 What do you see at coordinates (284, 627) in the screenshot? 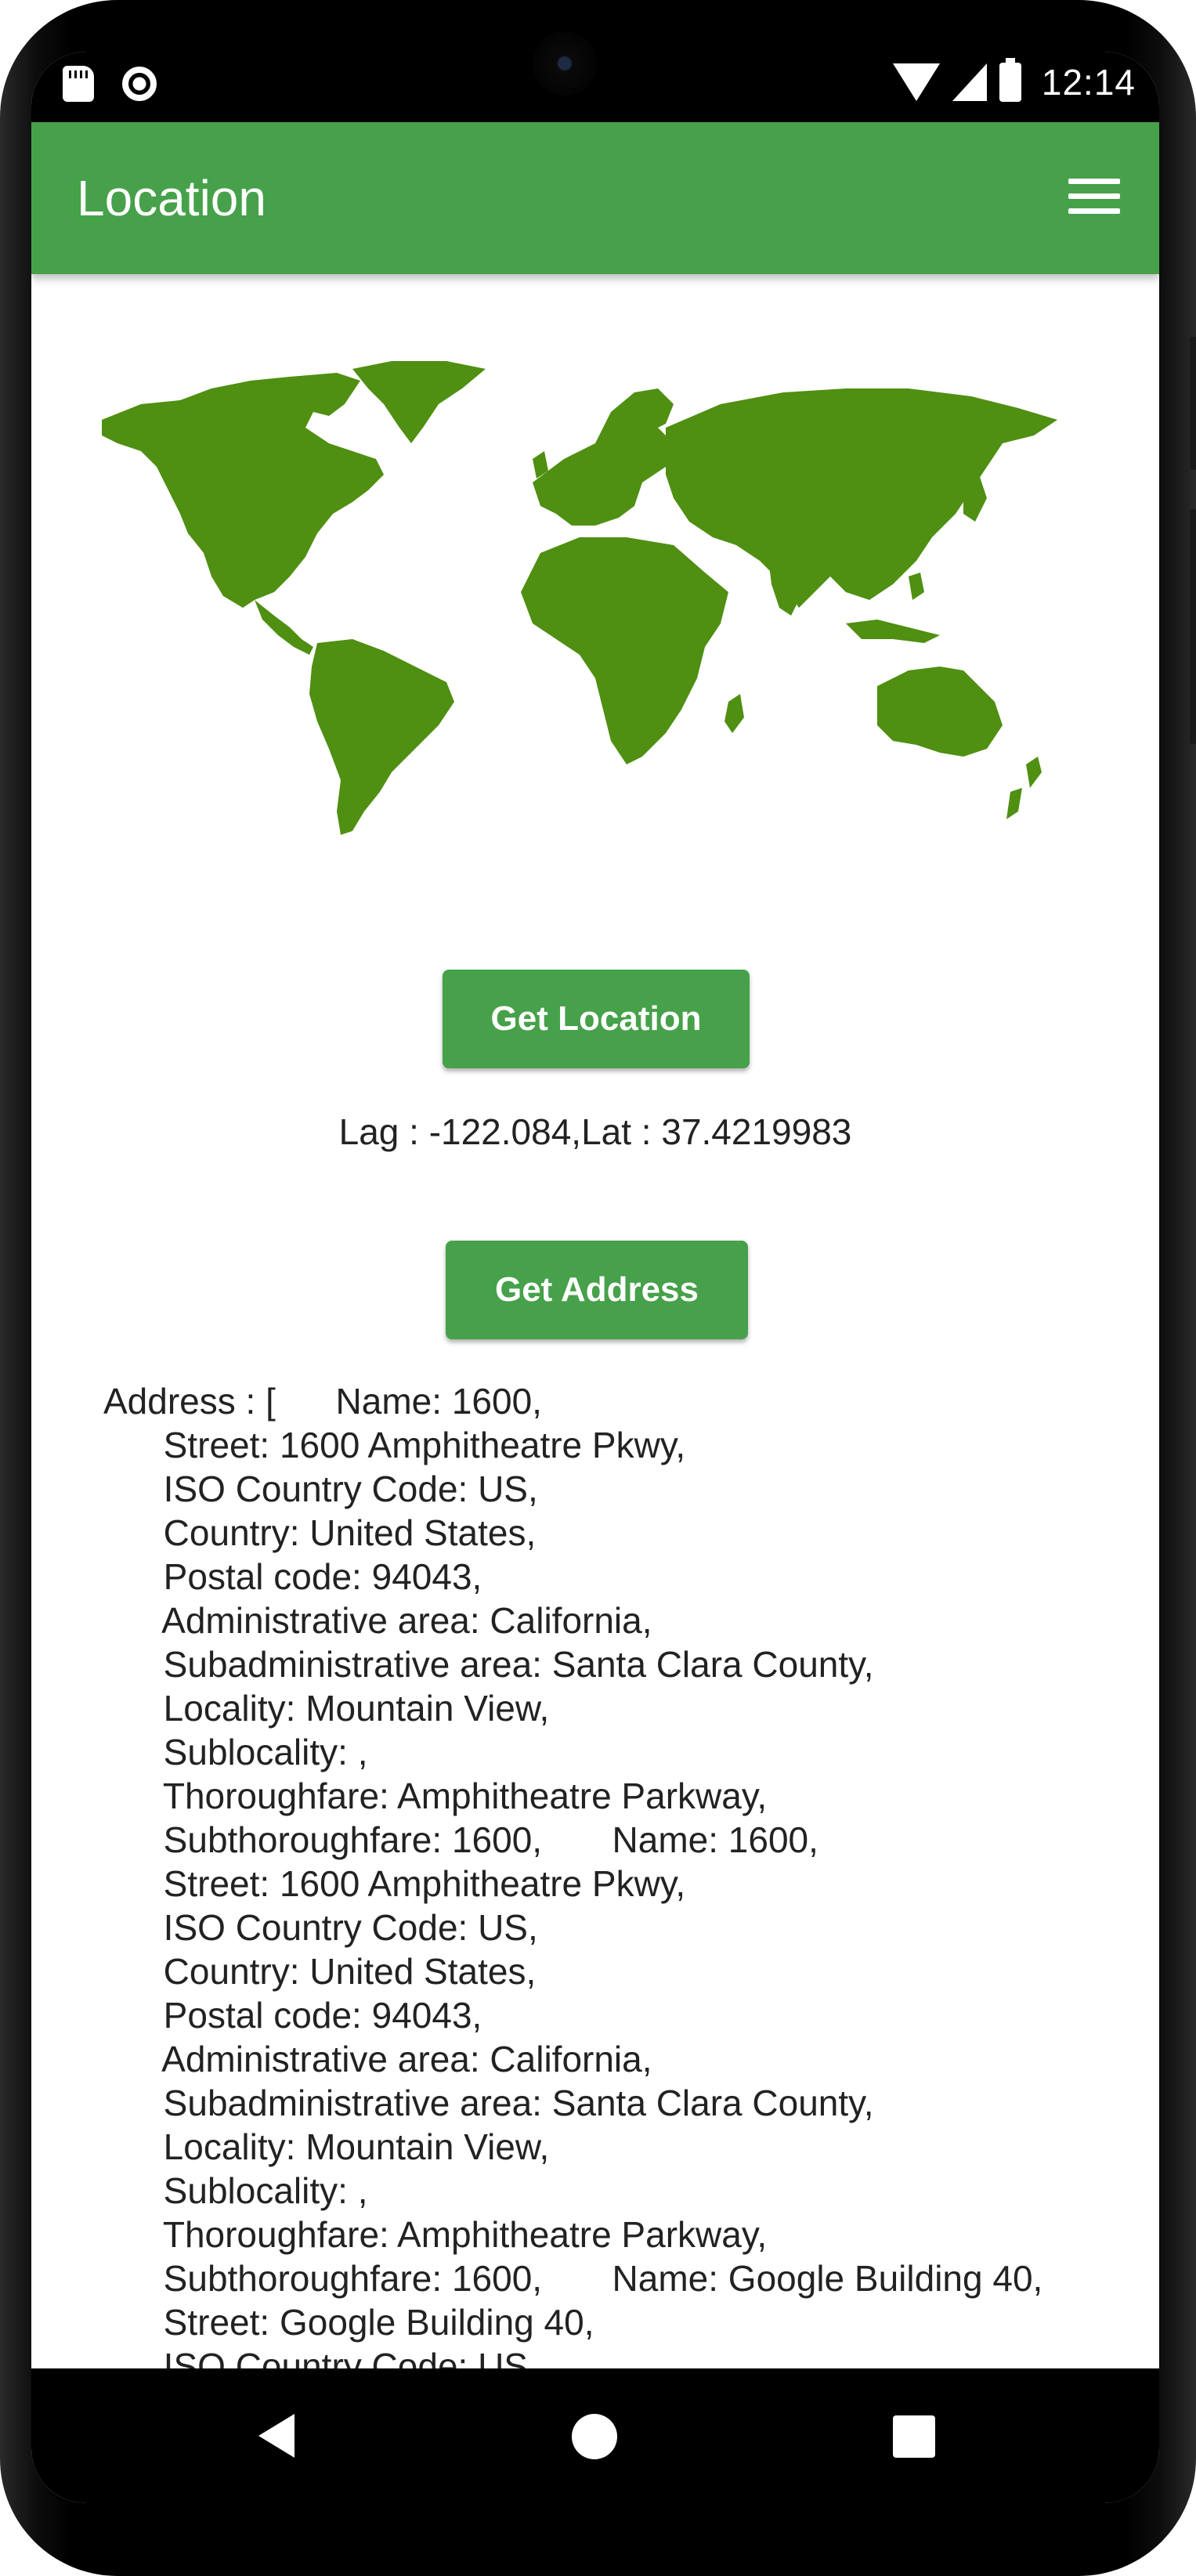
I see `map-central-america` at bounding box center [284, 627].